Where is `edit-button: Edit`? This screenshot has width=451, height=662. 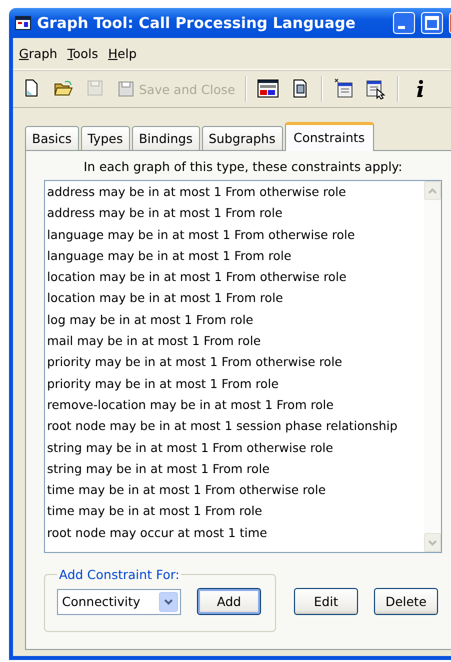
edit-button: Edit is located at coordinates (326, 601).